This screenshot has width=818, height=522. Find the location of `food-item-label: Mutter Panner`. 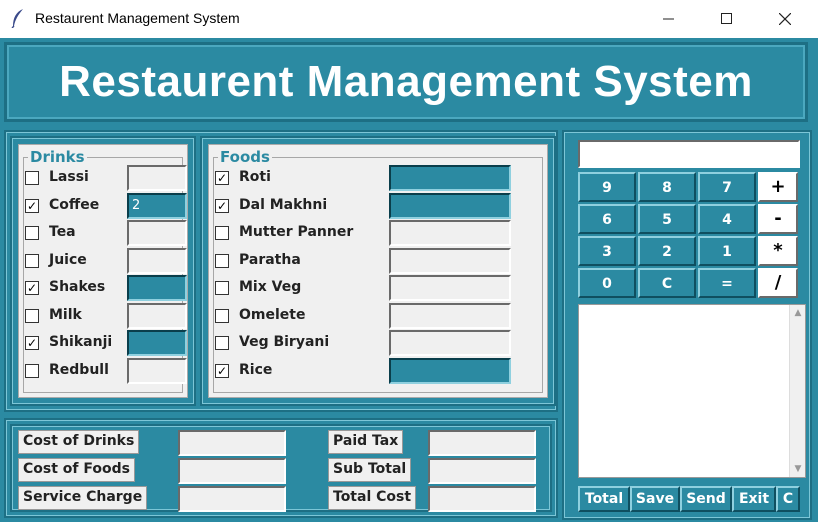

food-item-label: Mutter Panner is located at coordinates (296, 232).